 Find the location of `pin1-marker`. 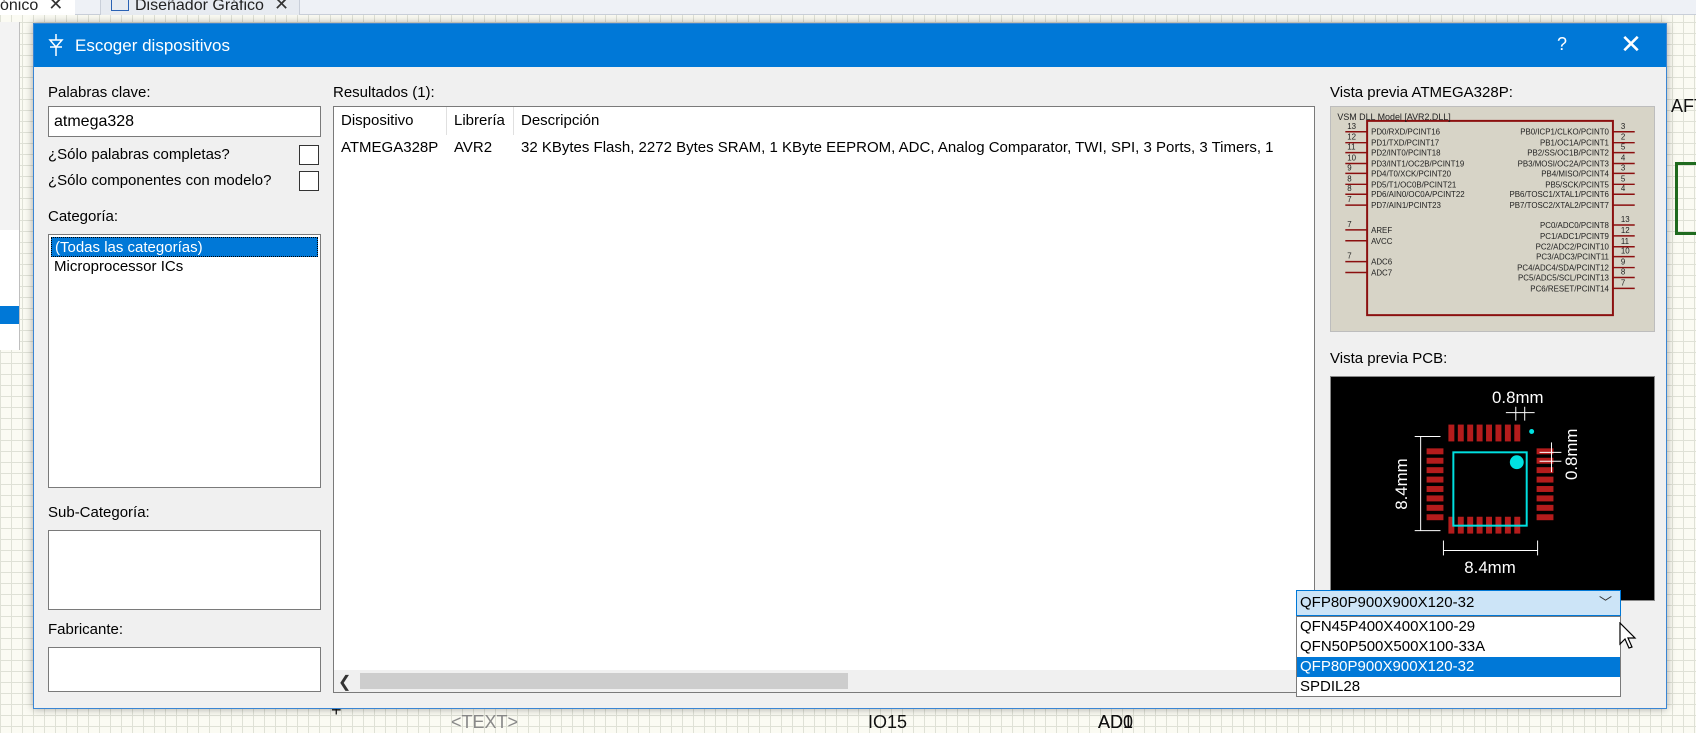

pin1-marker is located at coordinates (1516, 462).